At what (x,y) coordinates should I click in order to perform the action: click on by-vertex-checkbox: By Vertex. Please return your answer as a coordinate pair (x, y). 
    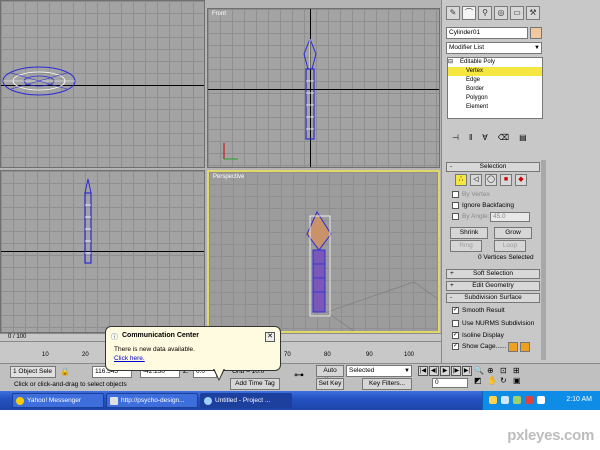
    Looking at the image, I should click on (471, 194).